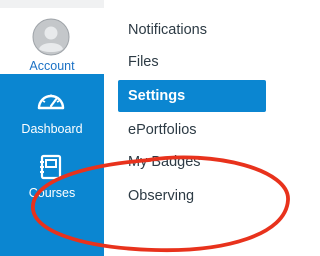  I want to click on nav-label-account: Account, so click(52, 66).